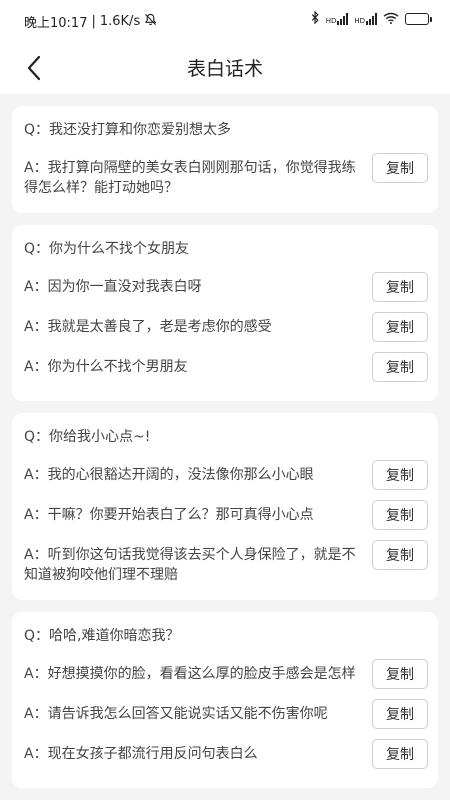 The image size is (450, 800). I want to click on status-right: HD HD, so click(371, 18).